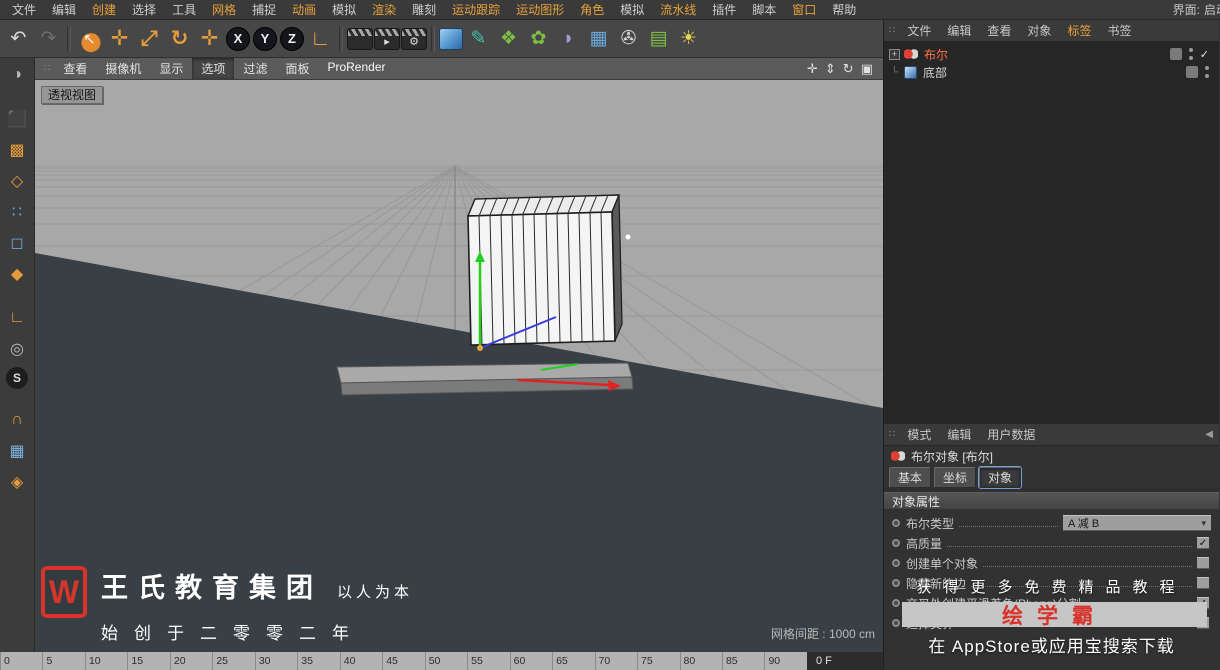 Image resolution: width=1220 pixels, height=670 pixels. Describe the element at coordinates (959, 30) in the screenshot. I see `object-manager-menu-item: 编辑` at that location.